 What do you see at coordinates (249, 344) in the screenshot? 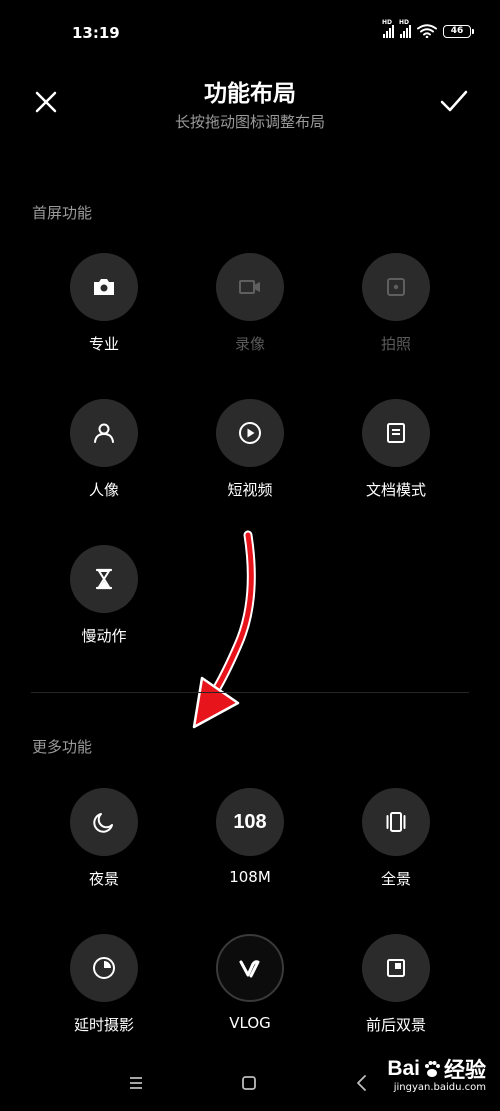
I see `feature-label: 录像` at bounding box center [249, 344].